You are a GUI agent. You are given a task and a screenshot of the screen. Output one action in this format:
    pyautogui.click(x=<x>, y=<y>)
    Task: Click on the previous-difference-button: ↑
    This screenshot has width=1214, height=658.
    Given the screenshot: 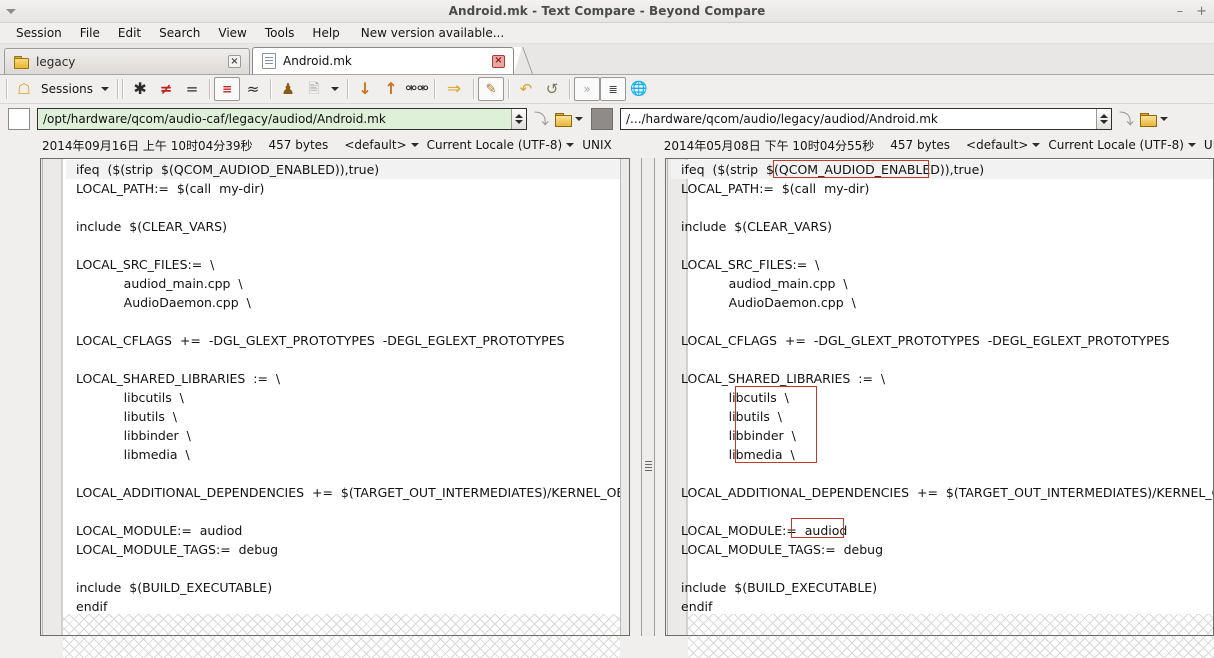 What is the action you would take?
    pyautogui.click(x=391, y=89)
    